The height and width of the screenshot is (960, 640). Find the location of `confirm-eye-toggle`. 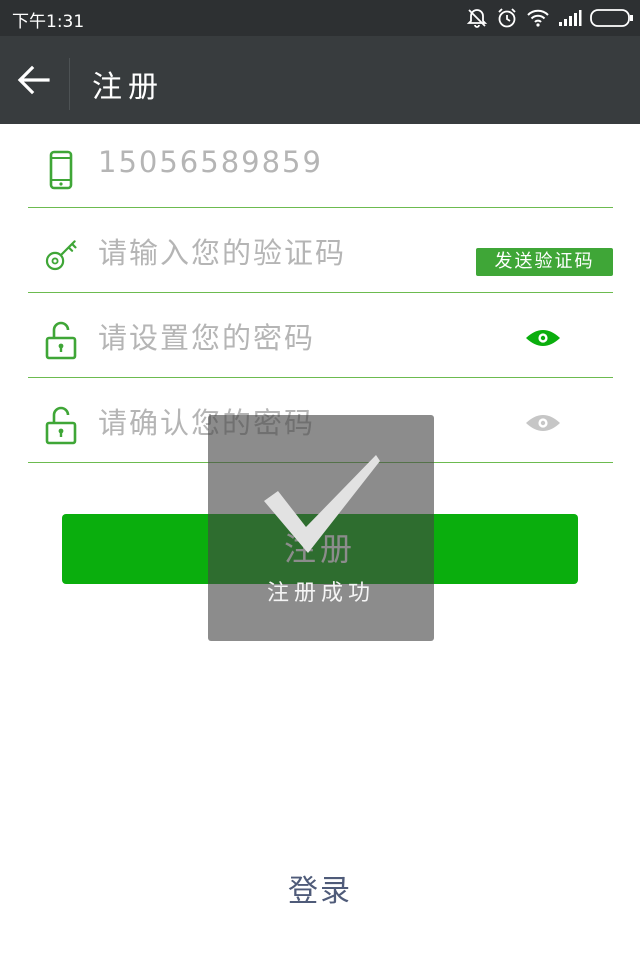

confirm-eye-toggle is located at coordinates (543, 423).